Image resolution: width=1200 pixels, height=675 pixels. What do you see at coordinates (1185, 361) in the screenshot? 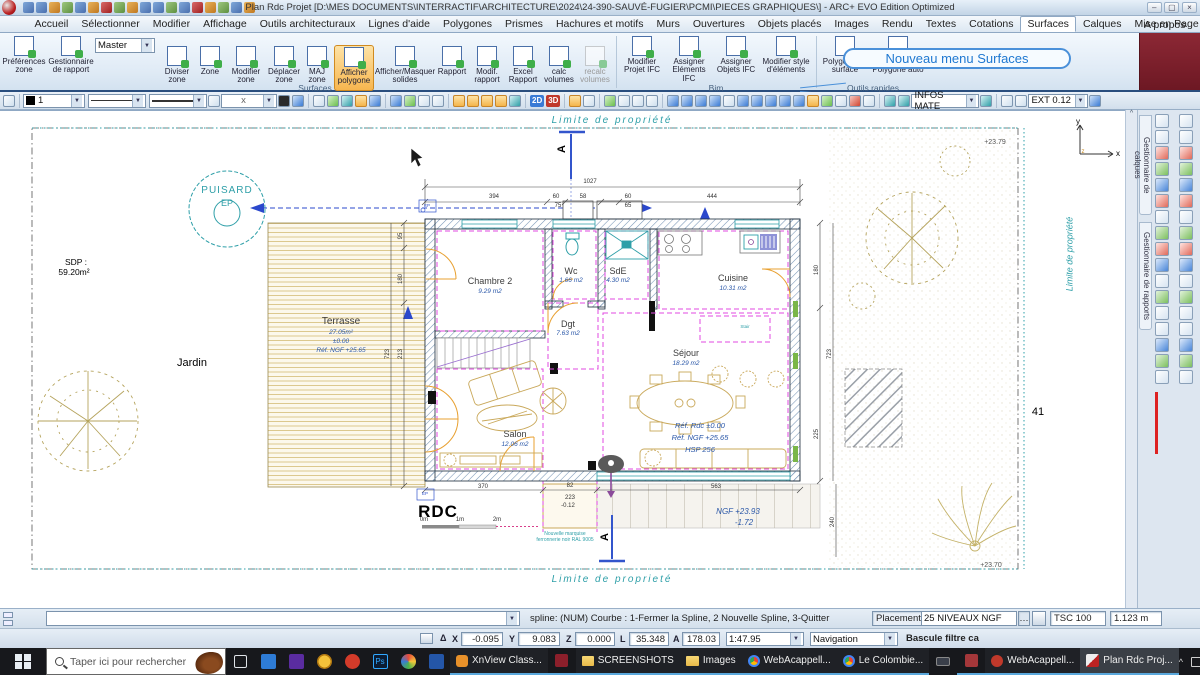
I see `block-tool-icon` at bounding box center [1185, 361].